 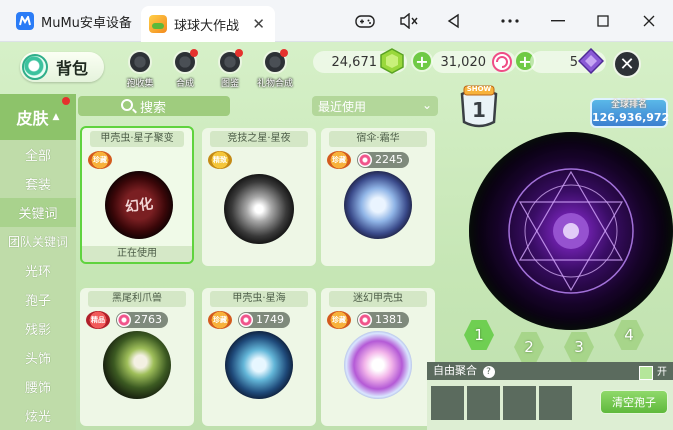 I want to click on sidebar-item-halo: 光环, so click(x=38, y=270).